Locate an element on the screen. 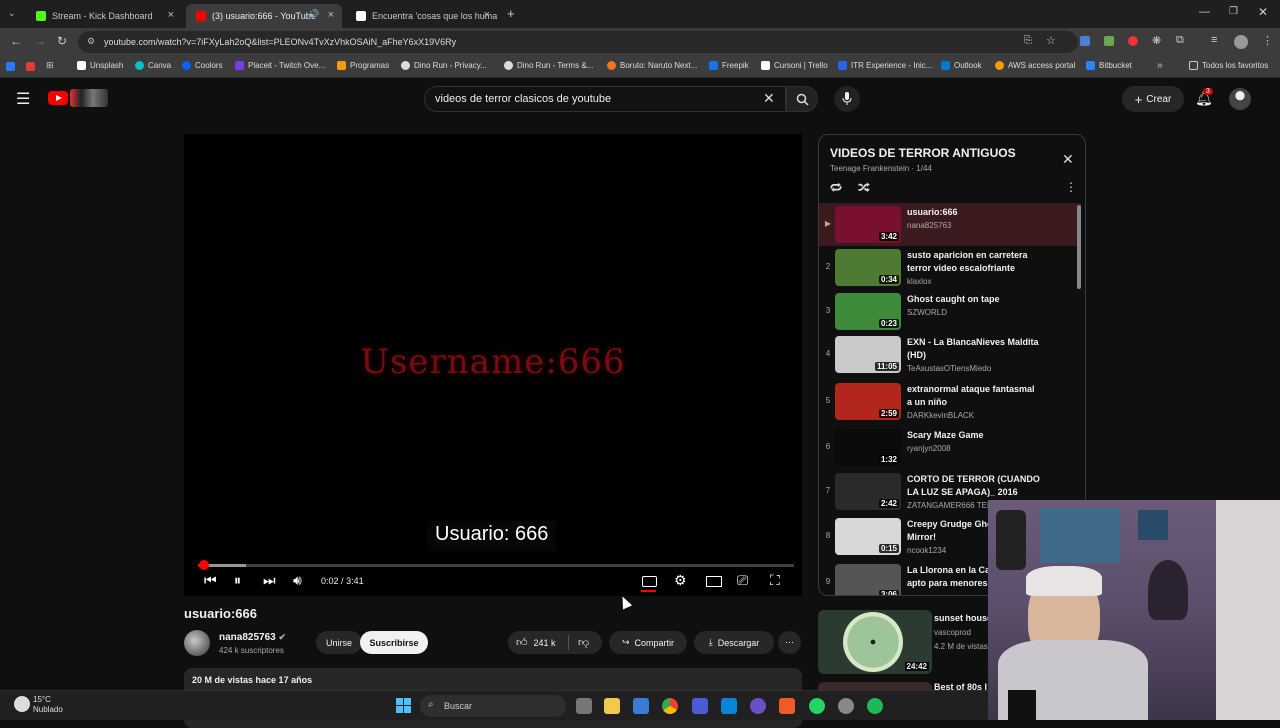  playlist-item: 6 1:32 Scary Maze Game ryanjyn2008 is located at coordinates (950, 447).